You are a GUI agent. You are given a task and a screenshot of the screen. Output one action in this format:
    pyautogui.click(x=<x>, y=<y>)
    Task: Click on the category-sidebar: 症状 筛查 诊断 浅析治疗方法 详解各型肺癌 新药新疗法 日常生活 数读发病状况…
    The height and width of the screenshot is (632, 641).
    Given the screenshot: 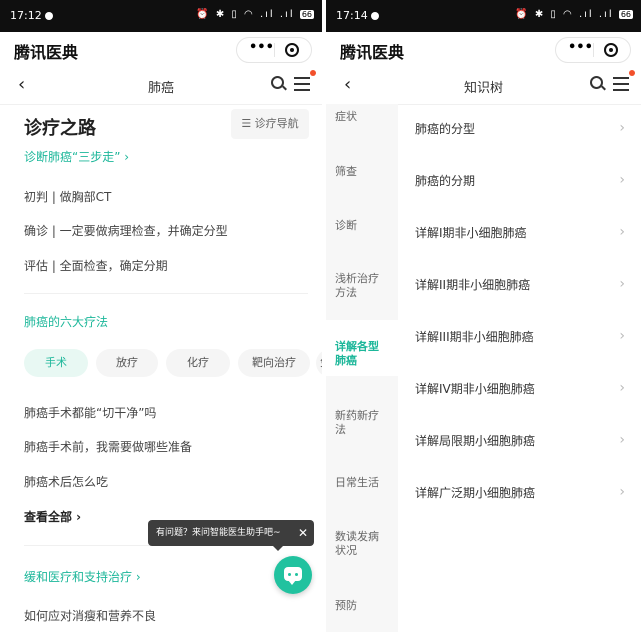 What is the action you would take?
    pyautogui.click(x=362, y=368)
    